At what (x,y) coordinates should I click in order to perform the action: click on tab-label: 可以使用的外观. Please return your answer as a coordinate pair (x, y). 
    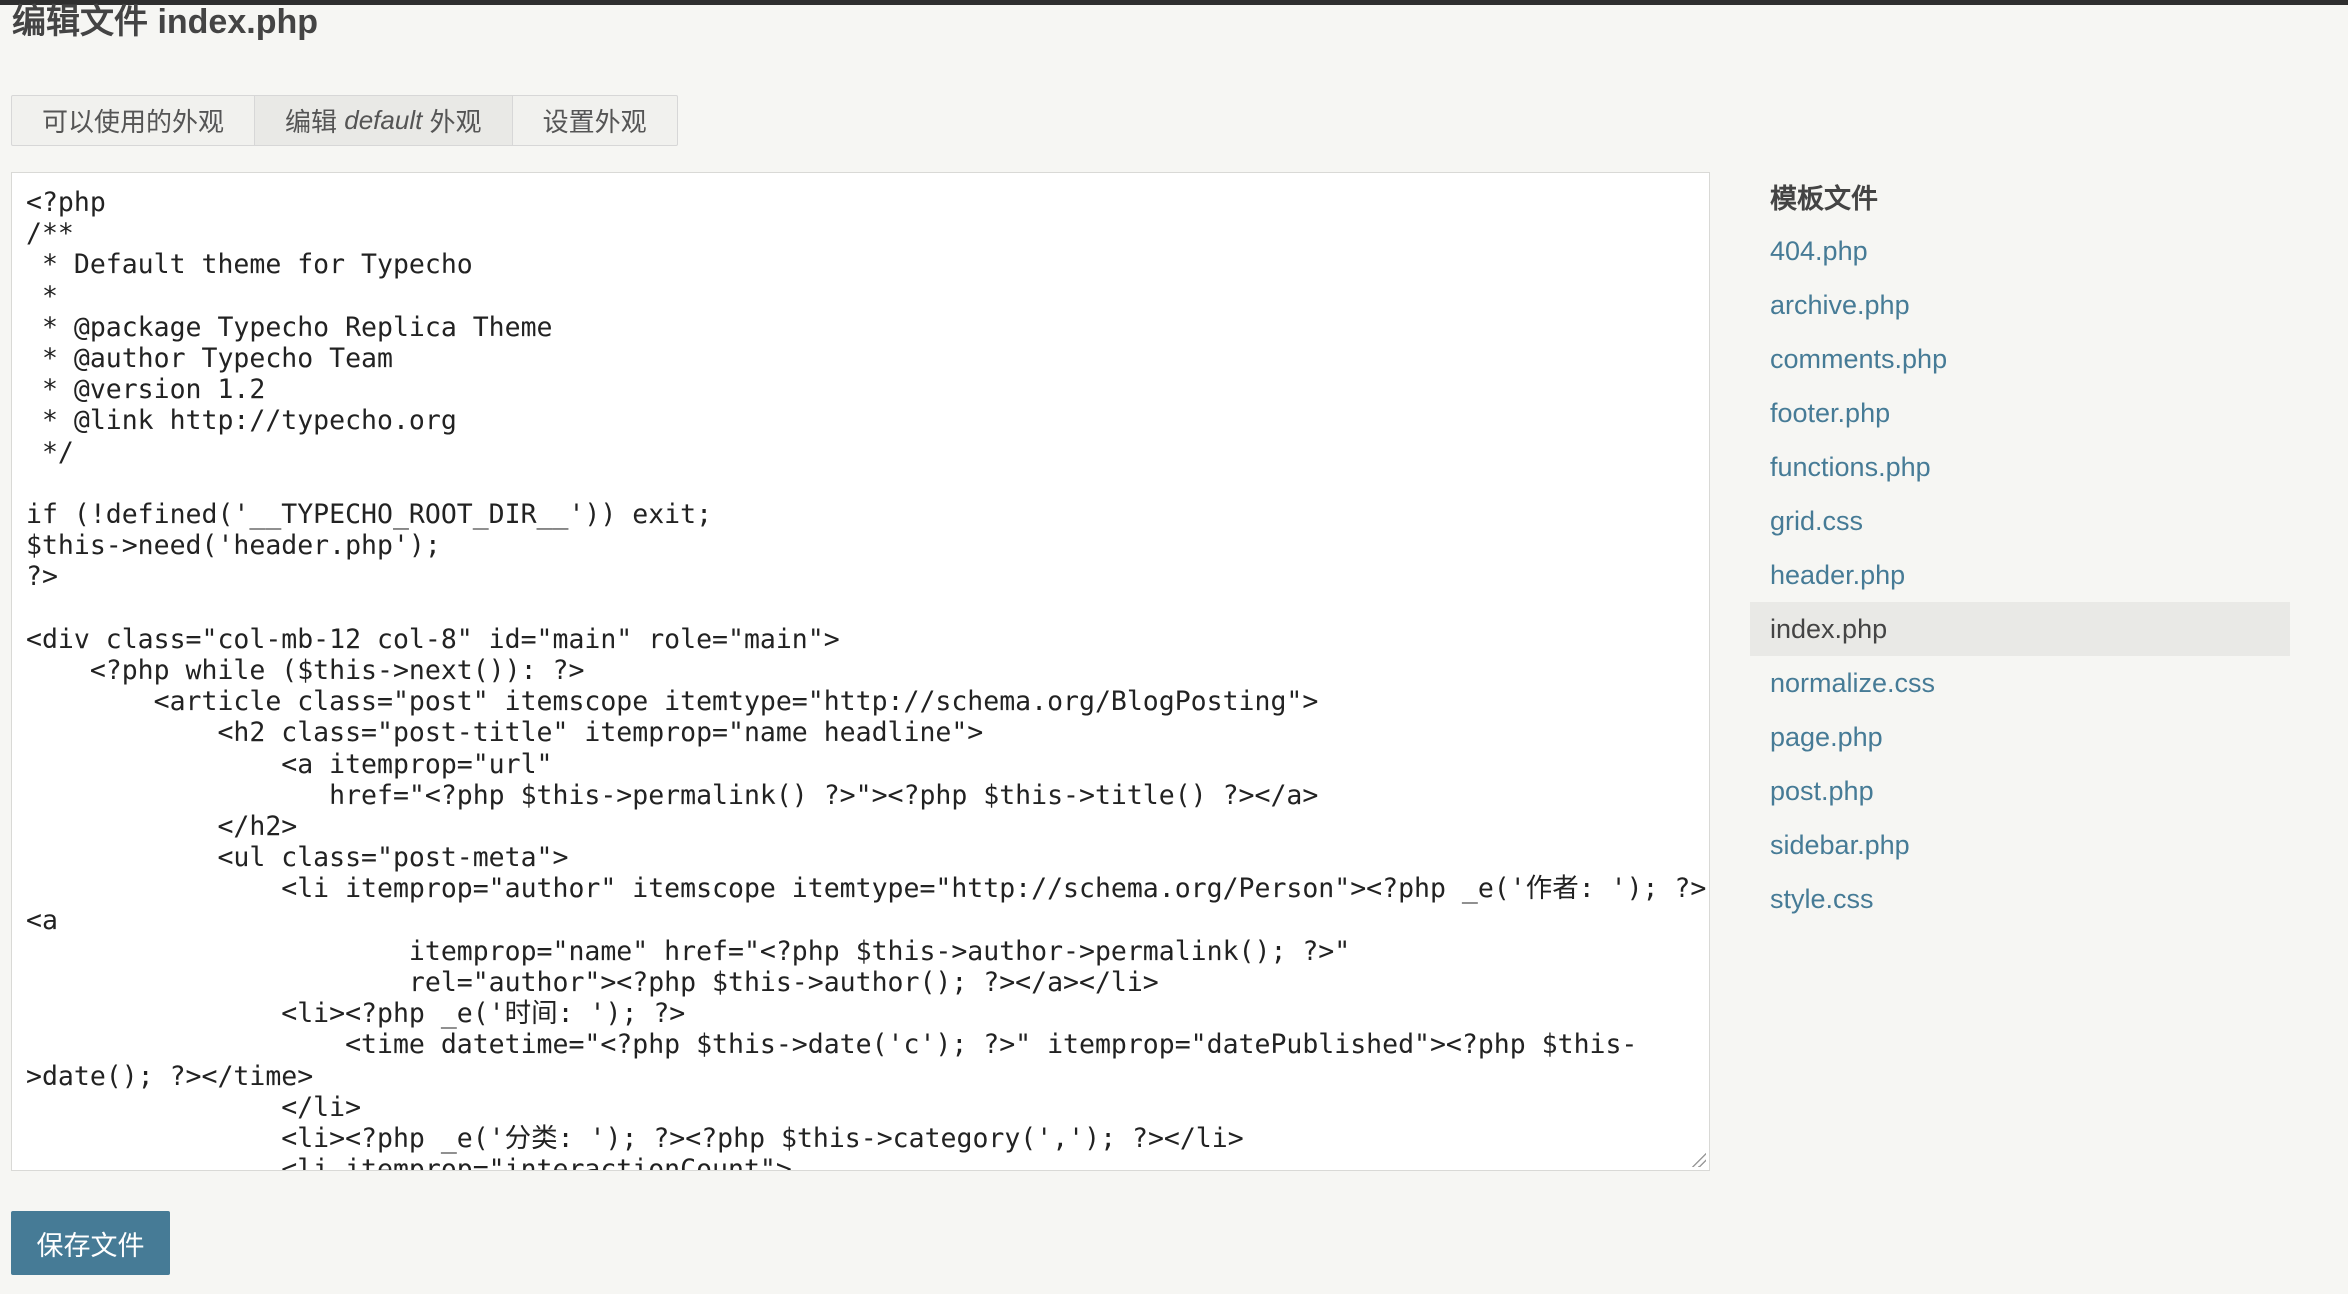
    Looking at the image, I should click on (133, 122).